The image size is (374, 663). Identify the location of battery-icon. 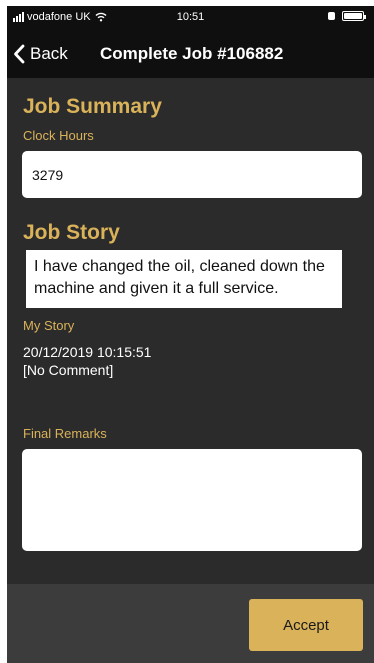
(354, 16).